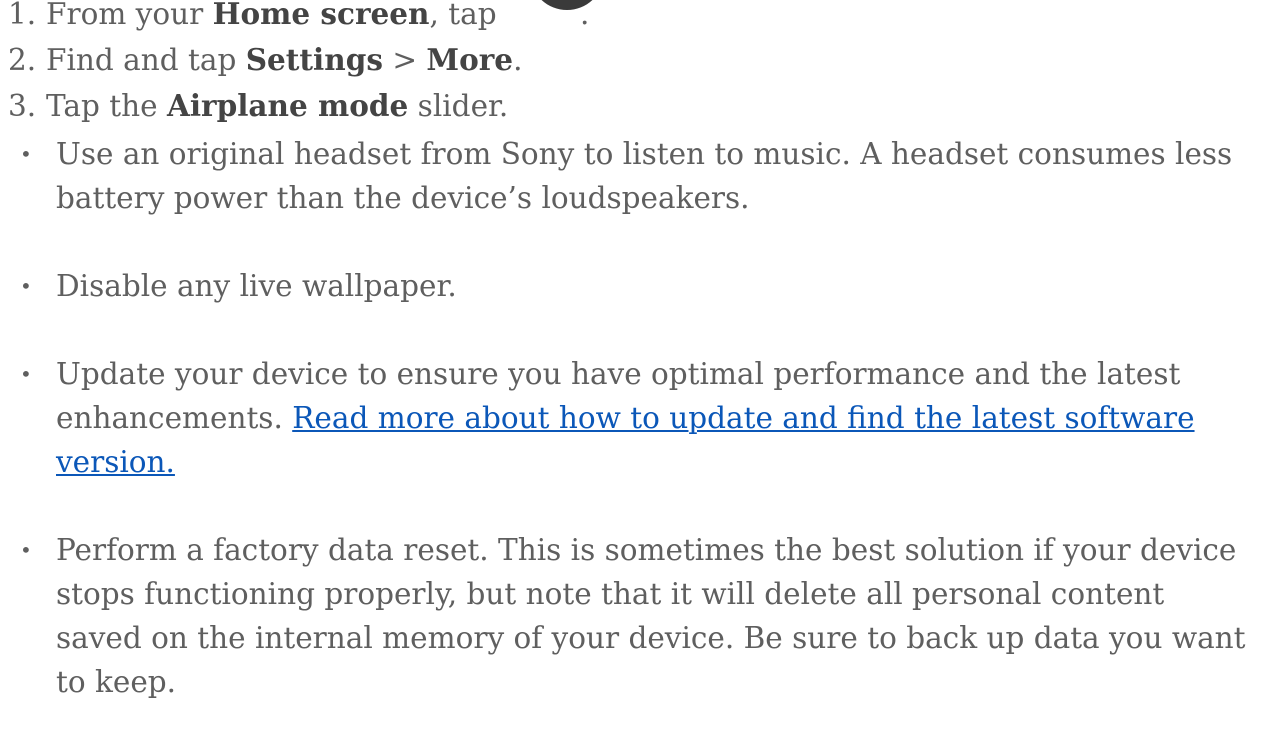  Describe the element at coordinates (567, 5) in the screenshot. I see `apps-icon` at that location.